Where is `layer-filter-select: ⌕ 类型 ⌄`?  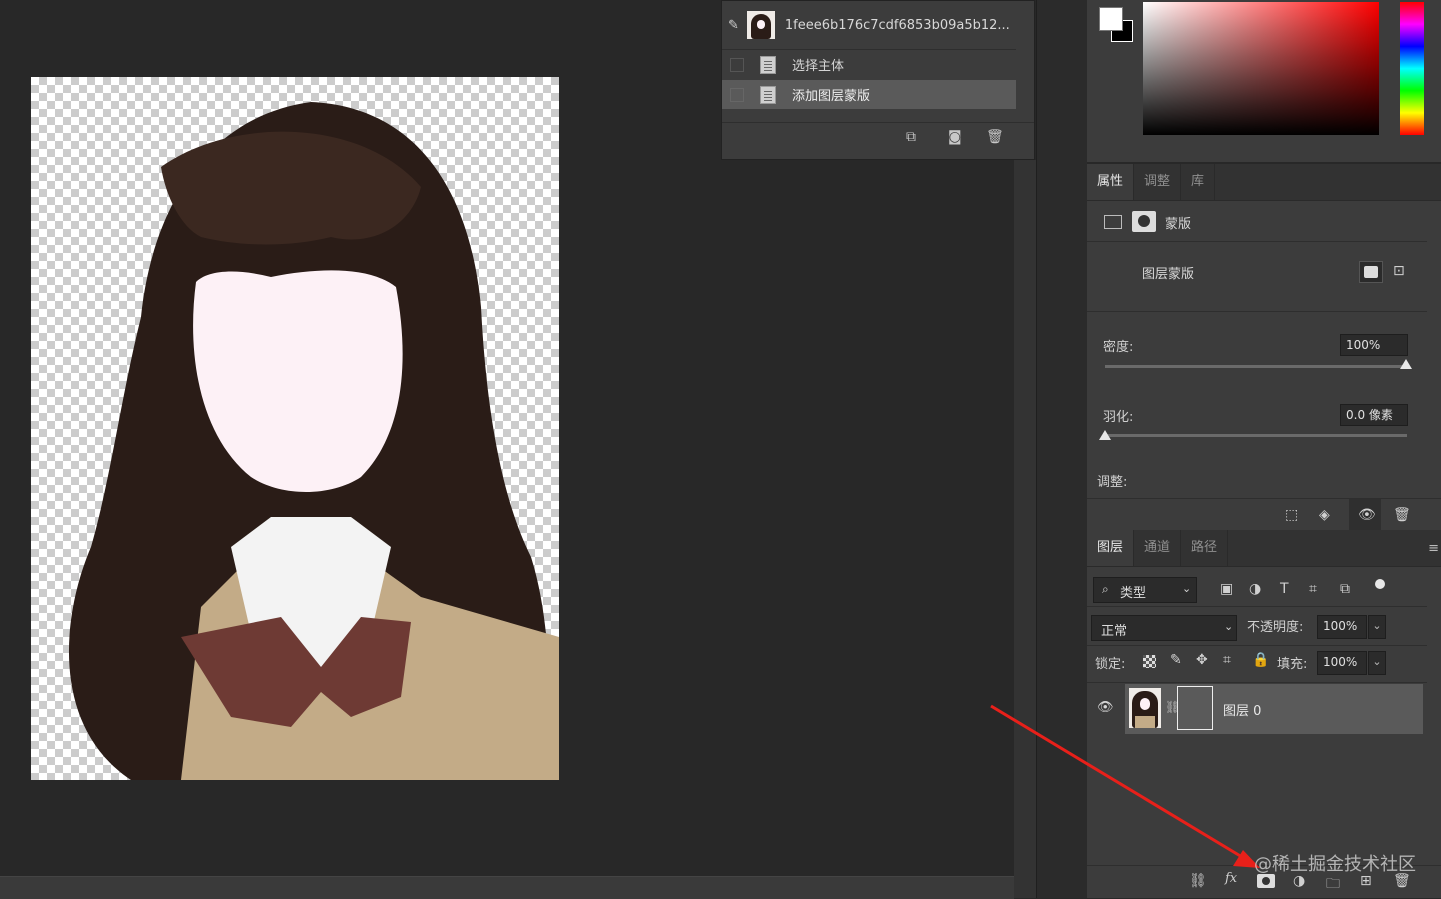
layer-filter-select: ⌕ 类型 ⌄ is located at coordinates (1145, 590).